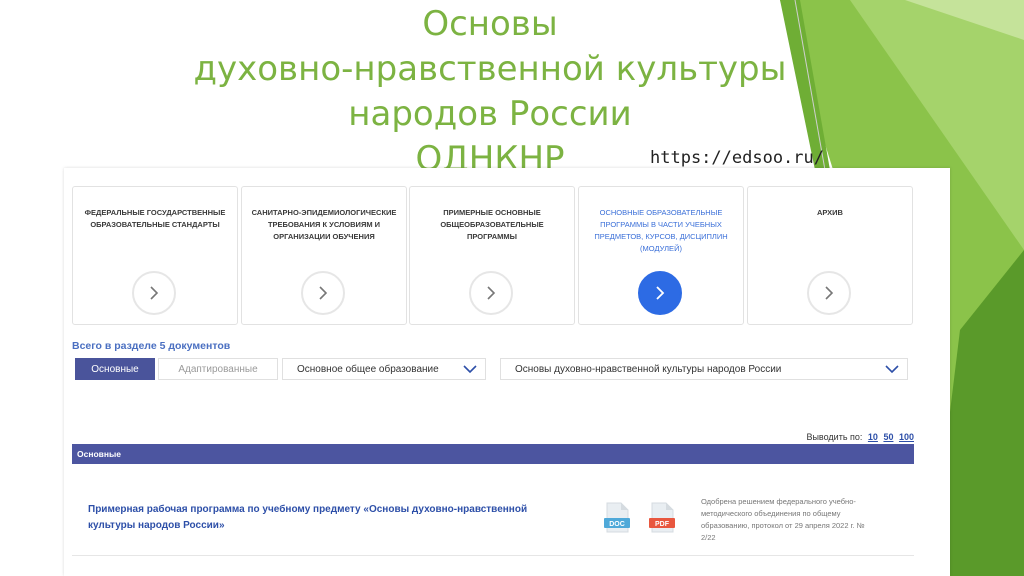 This screenshot has width=1024, height=576. I want to click on doc-label: DOC, so click(617, 524).